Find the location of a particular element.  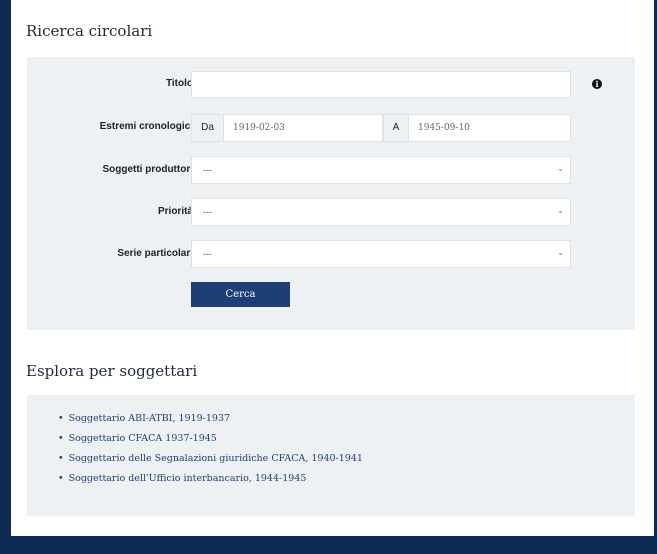

date-to-input: 1945-09-10 is located at coordinates (489, 128).